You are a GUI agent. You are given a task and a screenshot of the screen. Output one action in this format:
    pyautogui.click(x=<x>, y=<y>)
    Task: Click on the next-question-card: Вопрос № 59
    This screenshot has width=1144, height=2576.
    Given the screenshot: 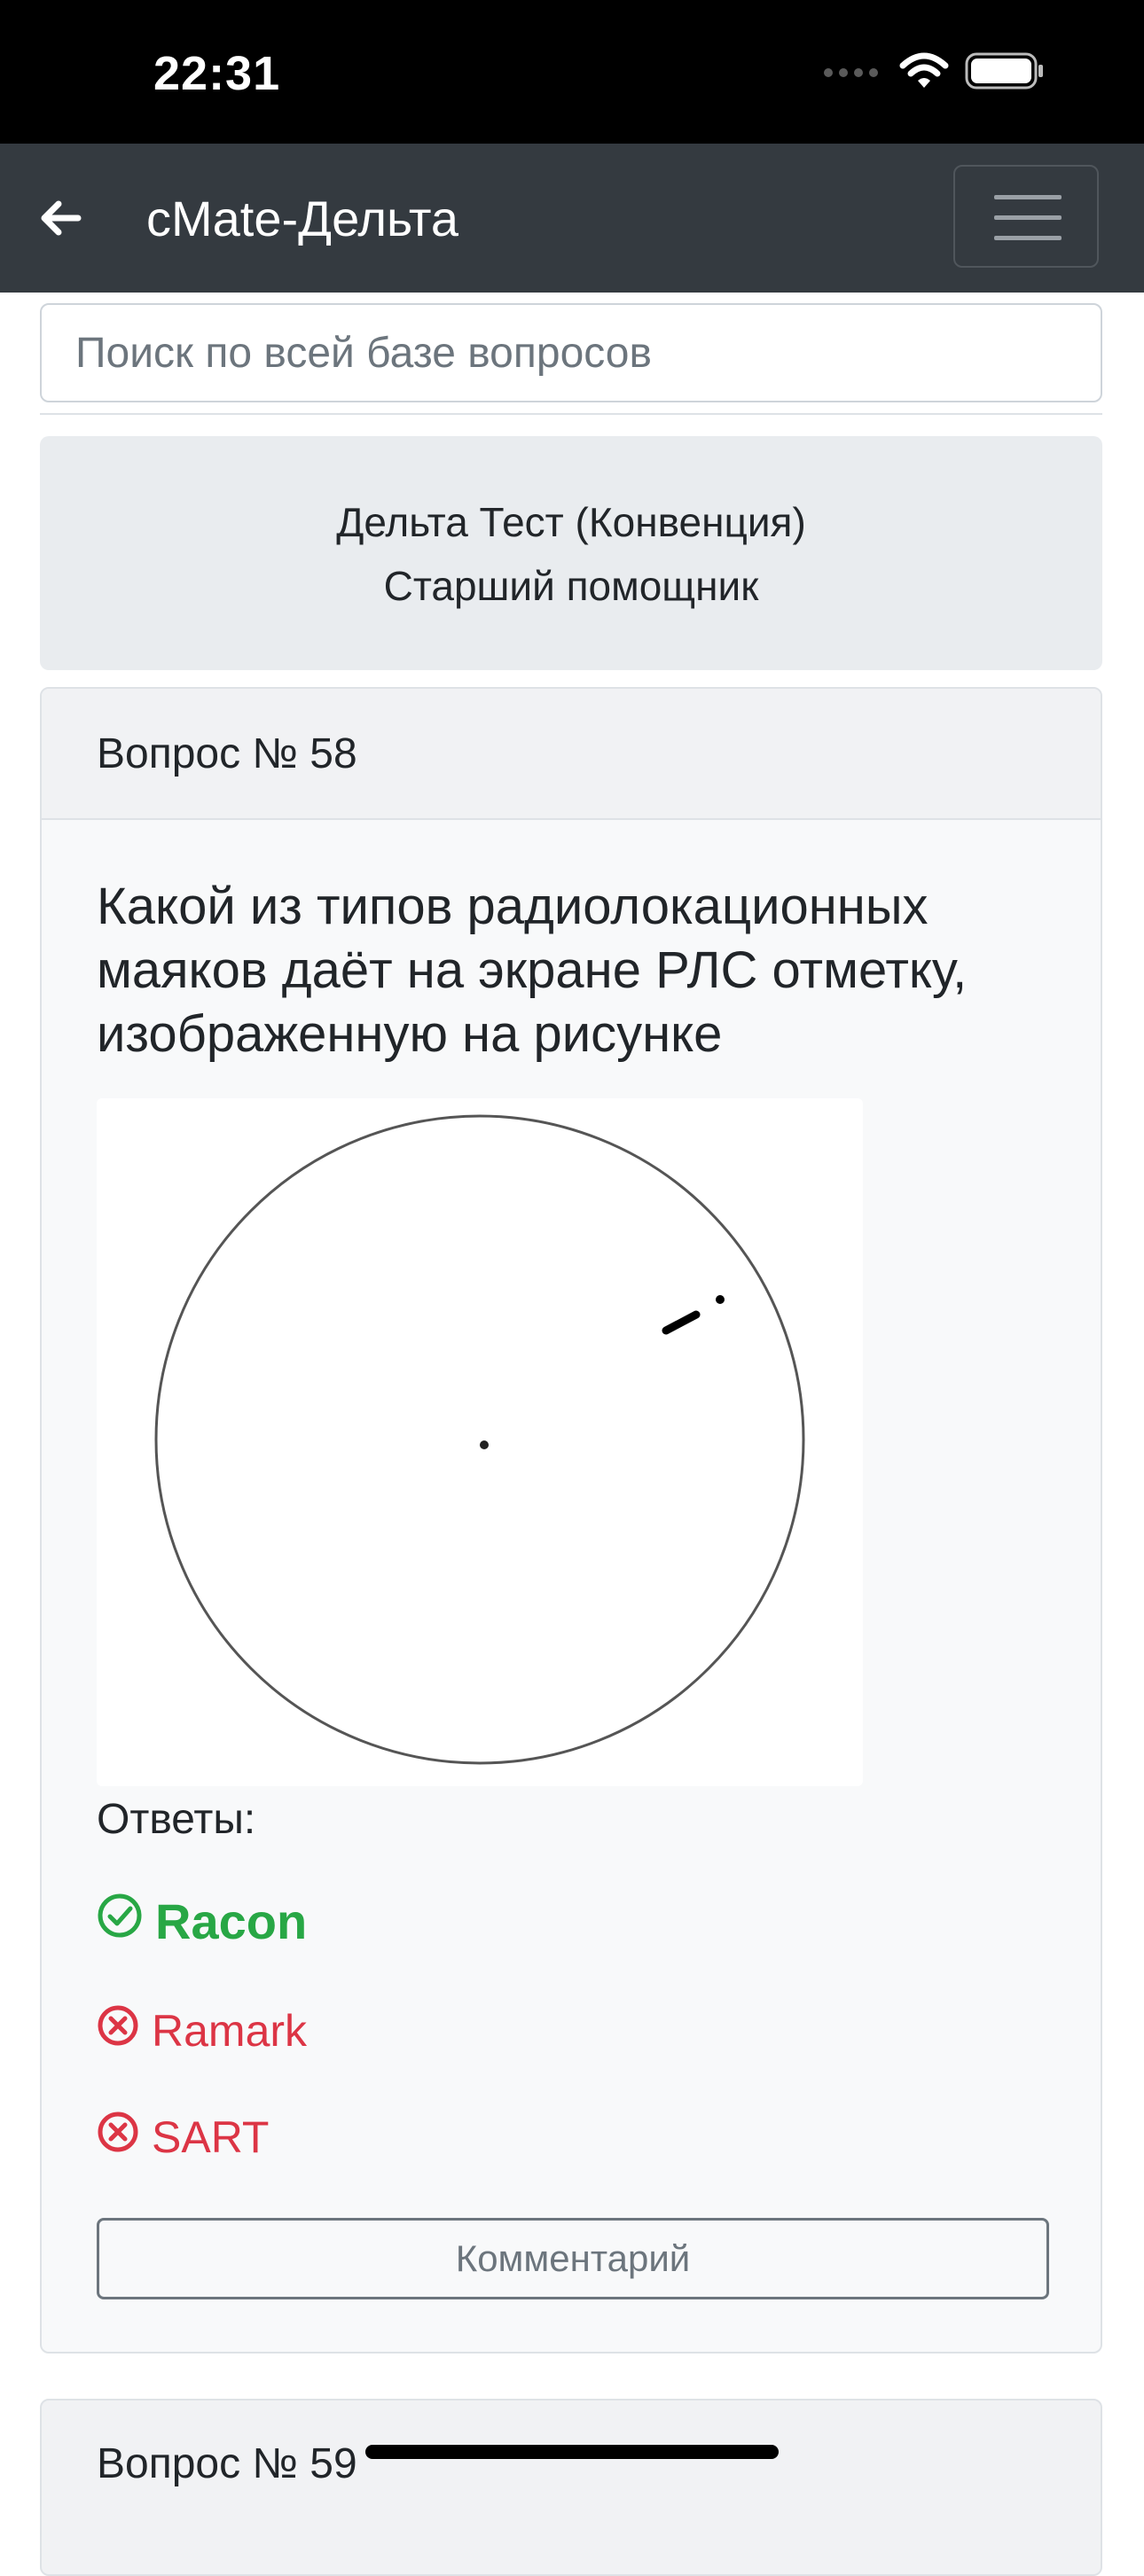 What is the action you would take?
    pyautogui.click(x=571, y=2487)
    